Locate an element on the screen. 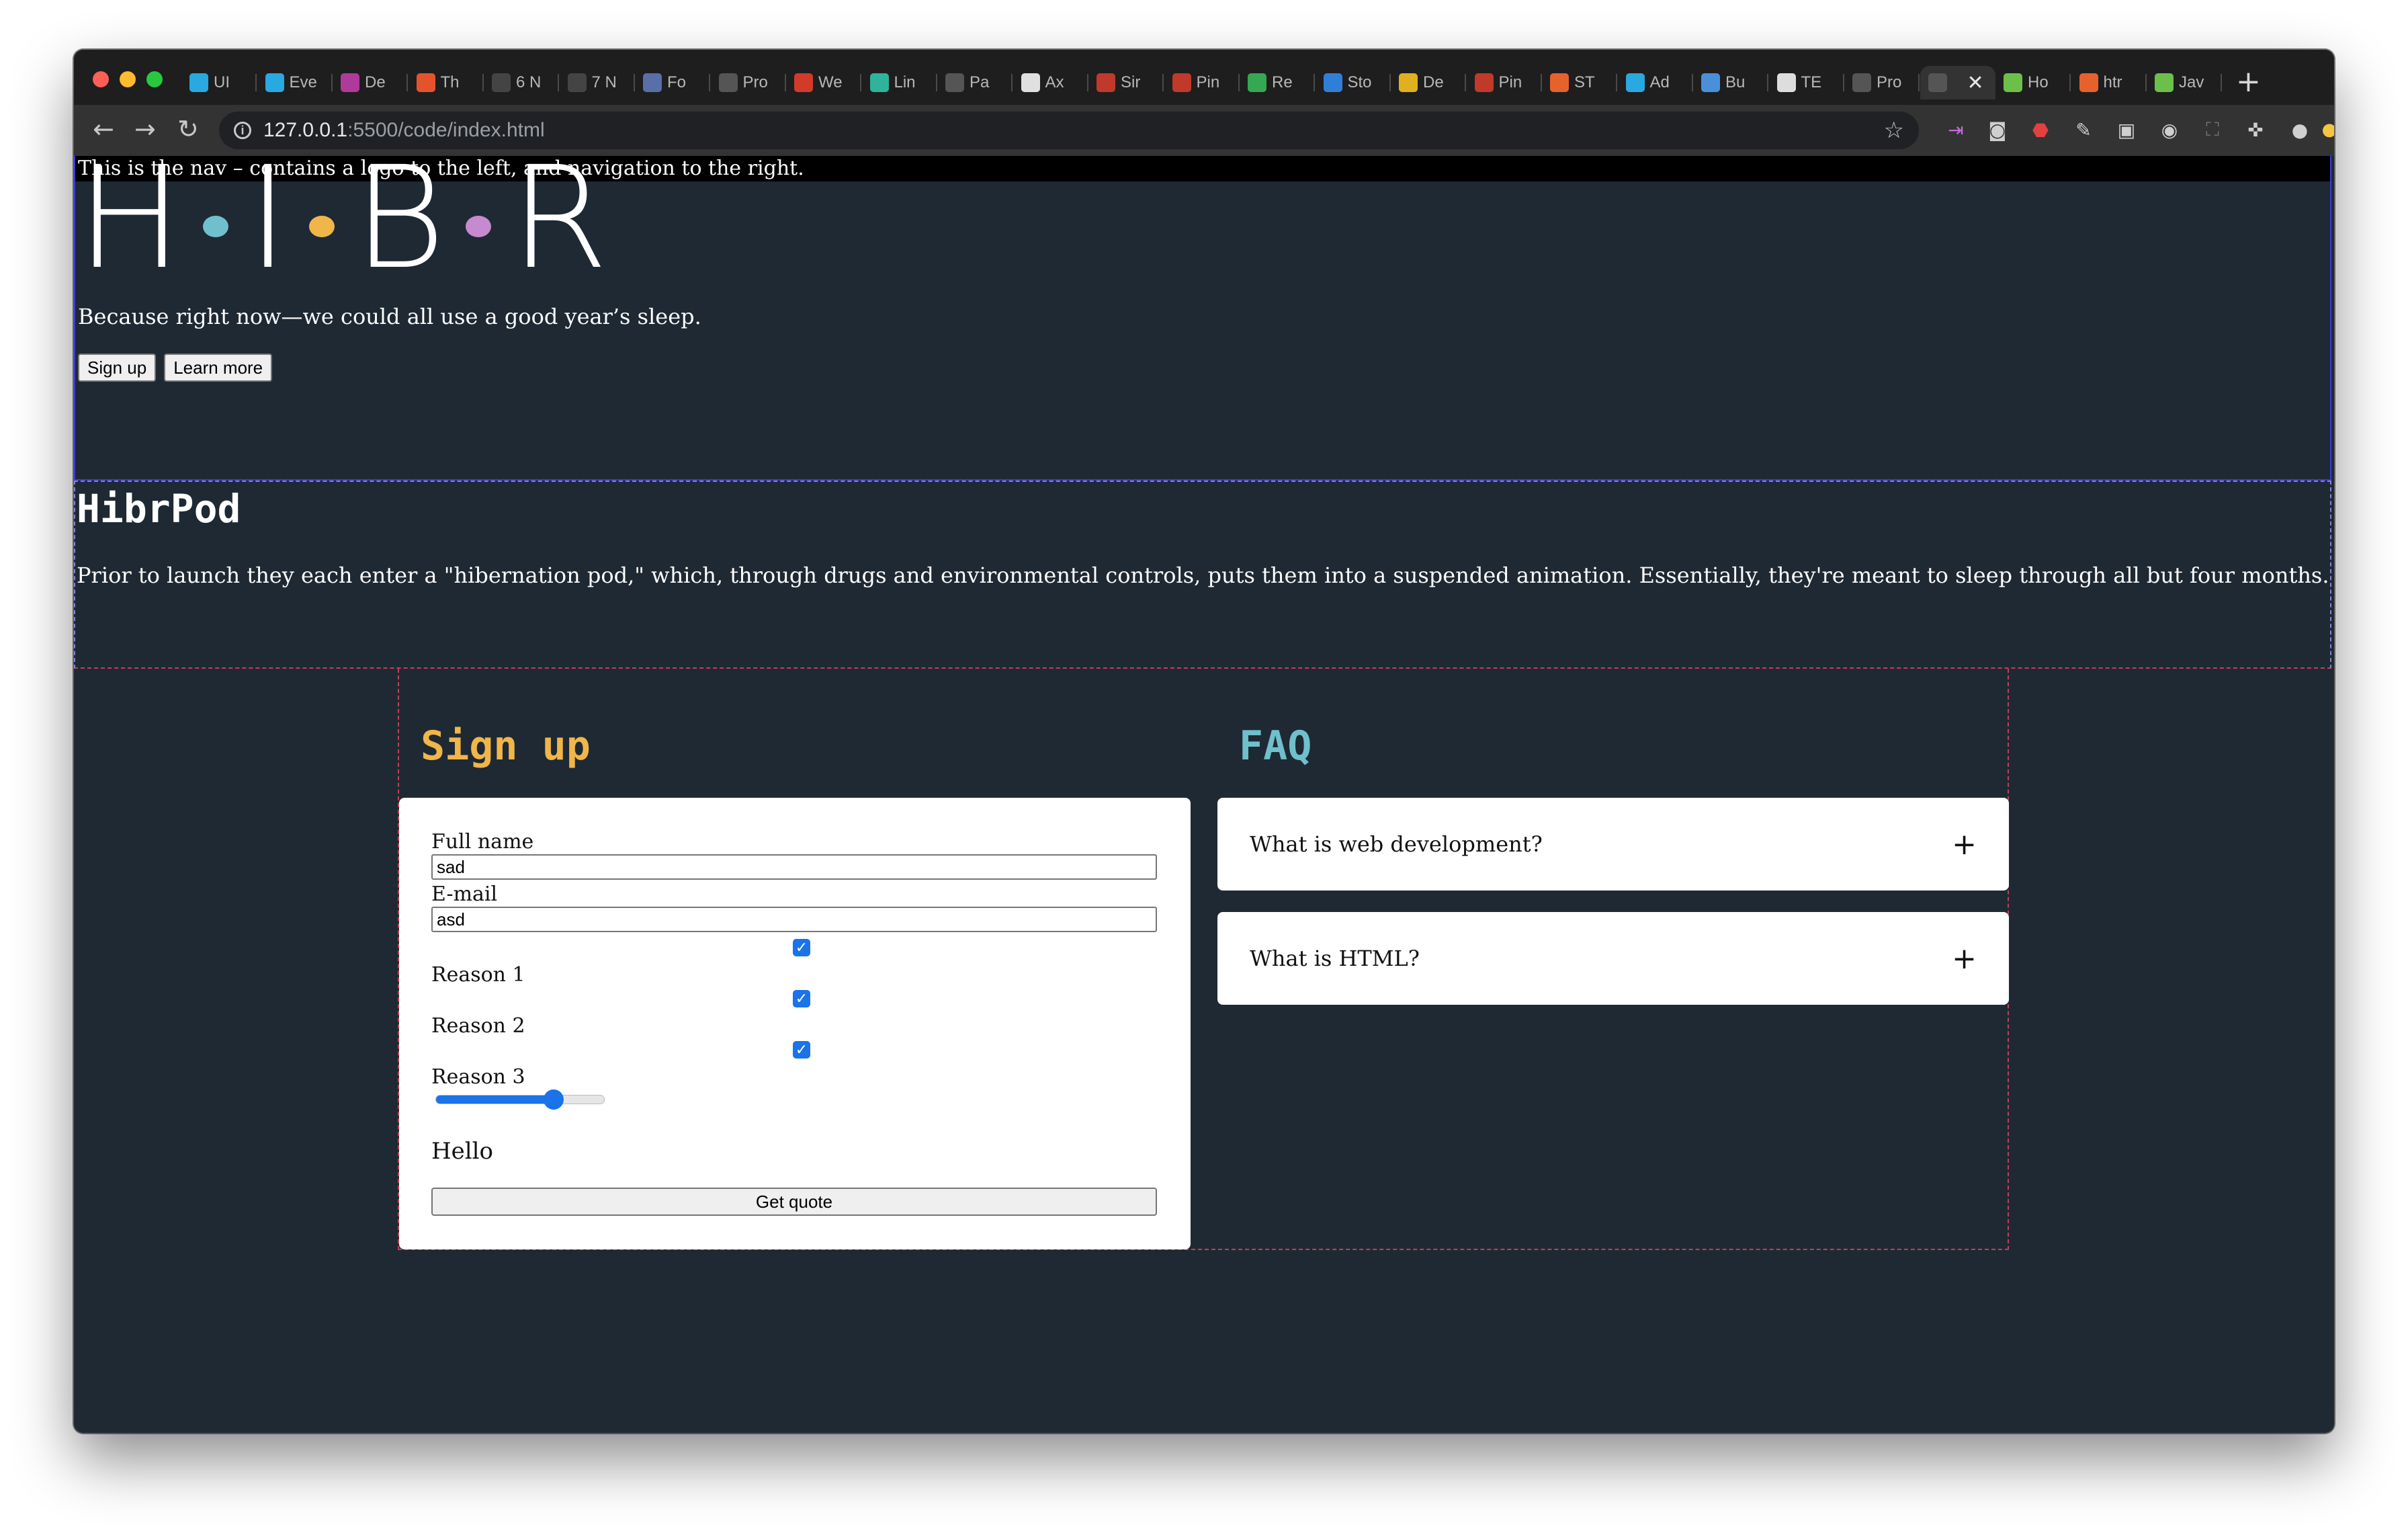 The height and width of the screenshot is (1531, 2408). extension-camera-icon: ◙ is located at coordinates (1997, 129).